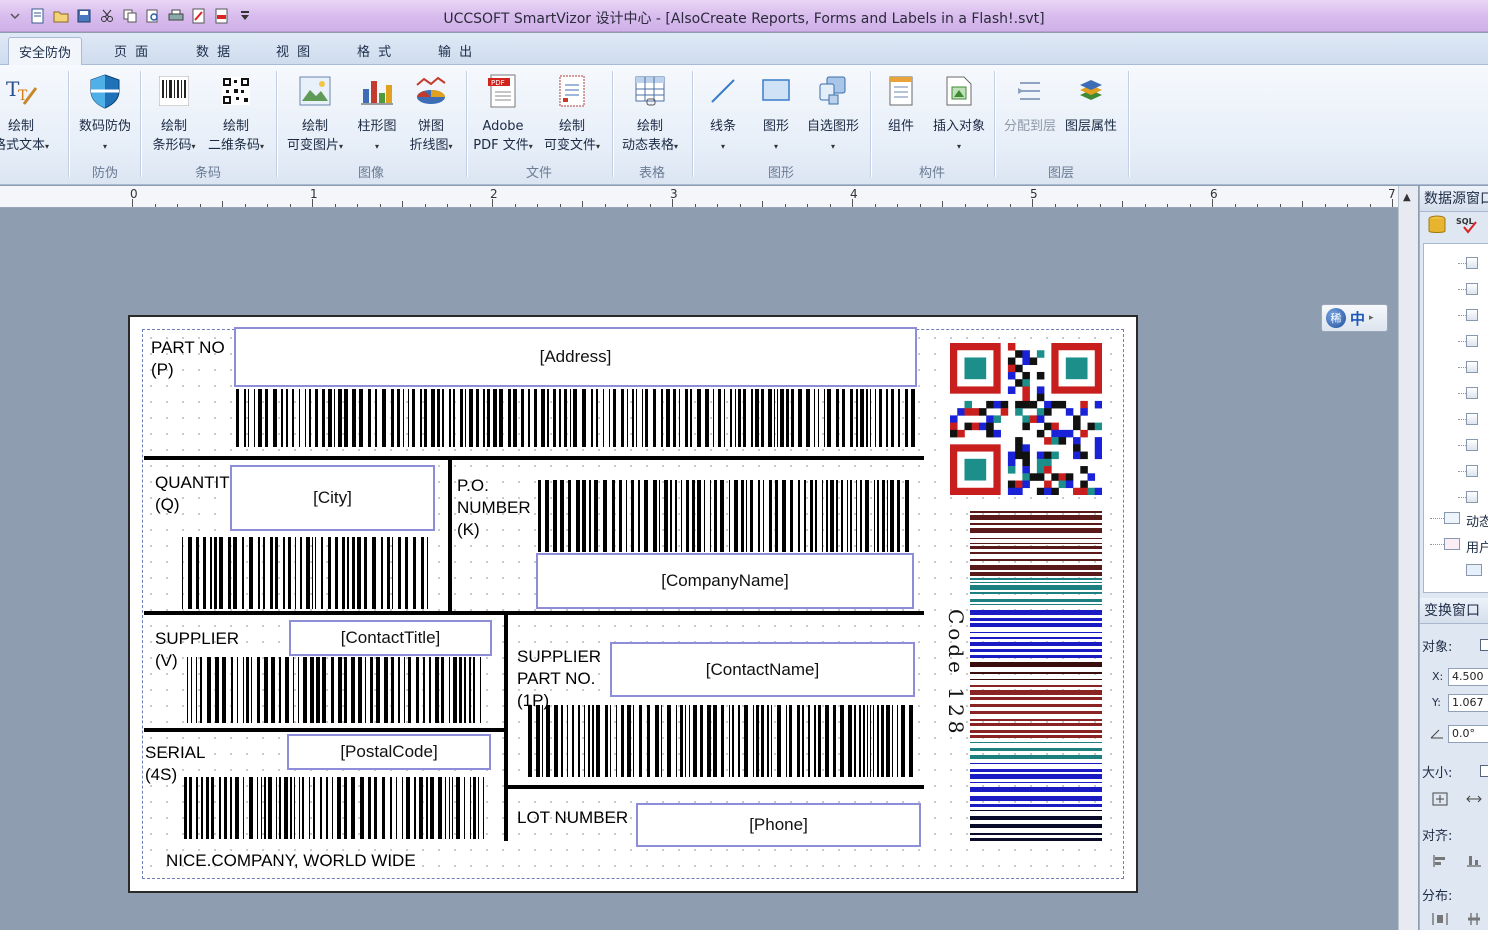 This screenshot has width=1488, height=930. I want to click on code128-colored-barcode, so click(1036, 676).